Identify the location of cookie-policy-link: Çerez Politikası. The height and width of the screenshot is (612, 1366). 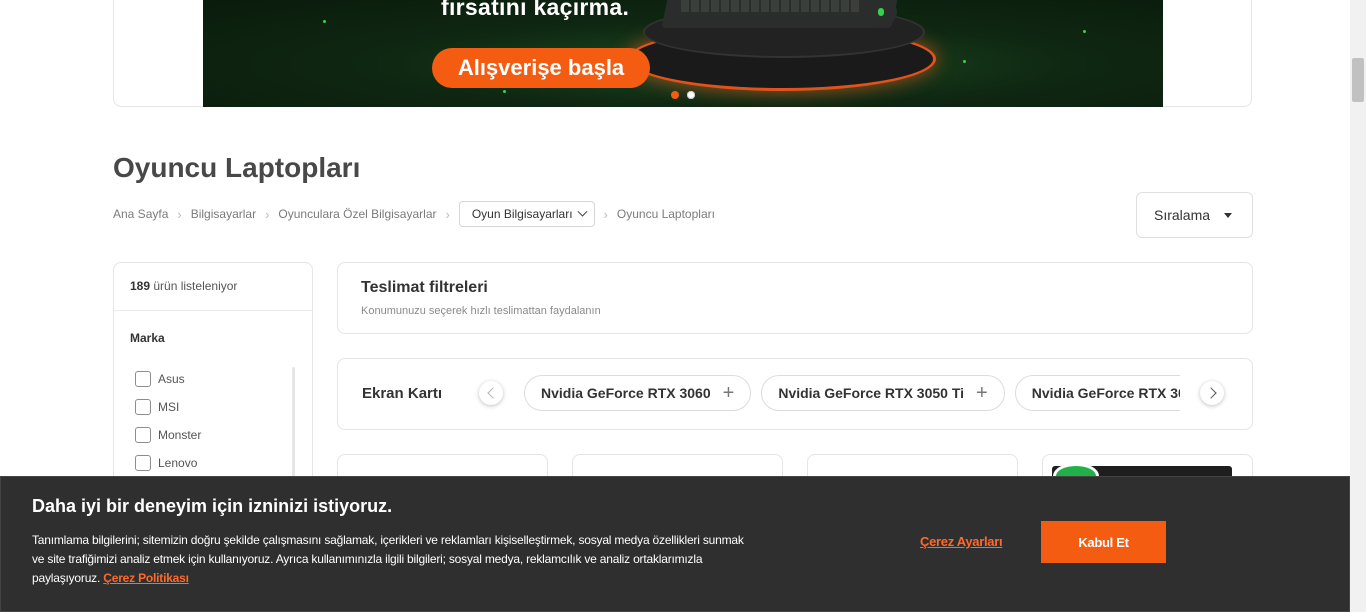
(146, 578).